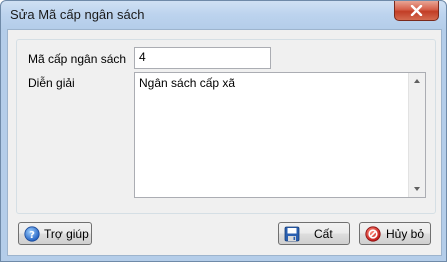  What do you see at coordinates (417, 189) in the screenshot?
I see `scroll-down-arrow` at bounding box center [417, 189].